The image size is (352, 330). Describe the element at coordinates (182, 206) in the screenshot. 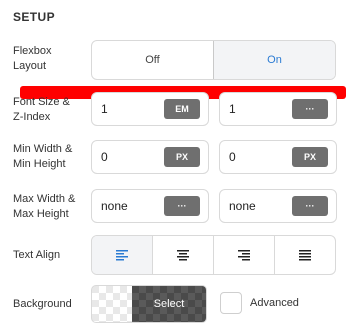

I see `max-width-more-button: ···` at that location.